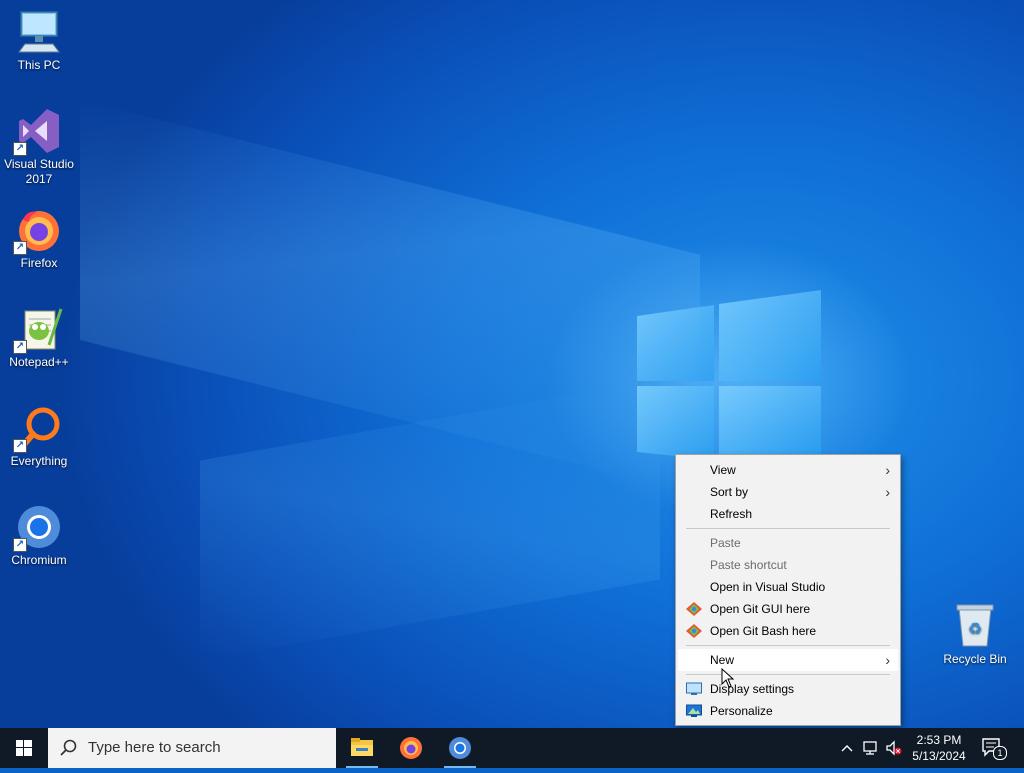 The height and width of the screenshot is (773, 1024). I want to click on action-center-button: 1, so click(993, 748).